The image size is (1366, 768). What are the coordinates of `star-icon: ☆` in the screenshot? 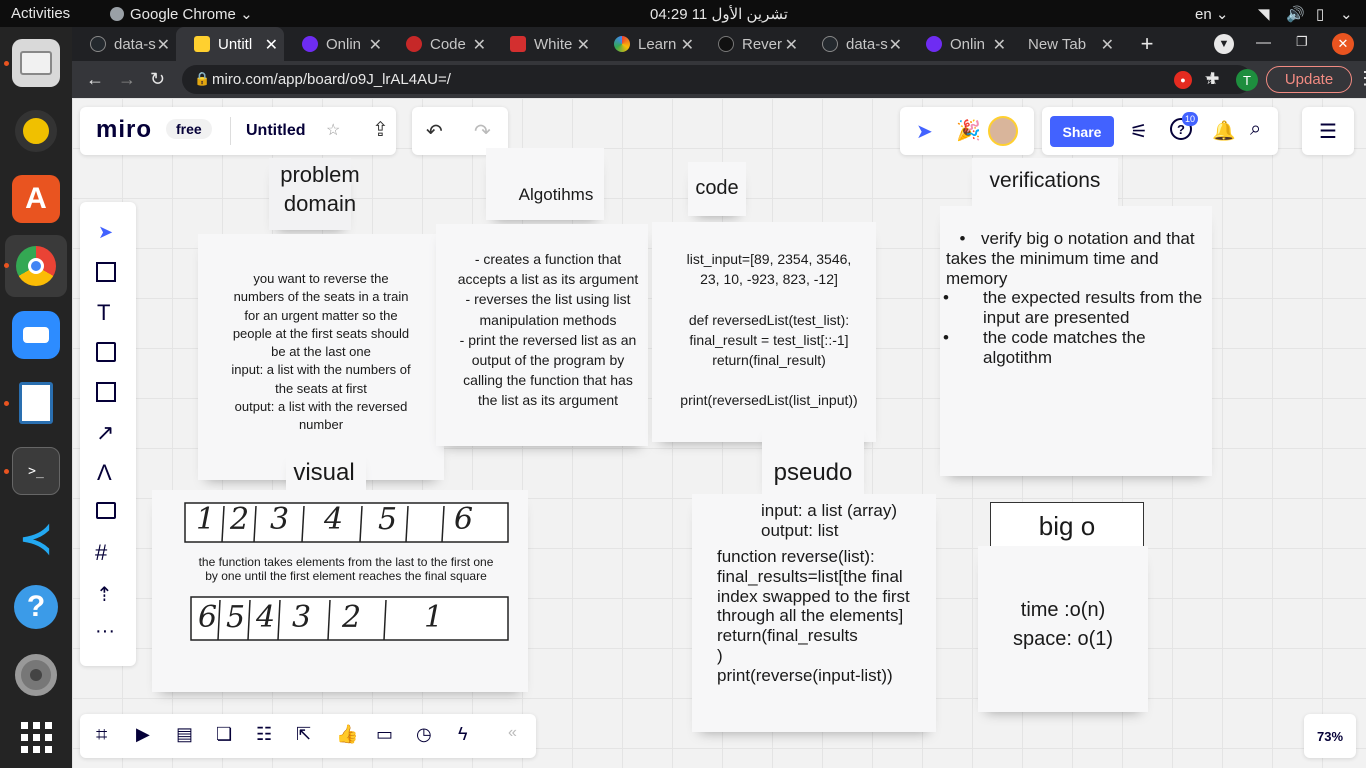 It's located at (333, 130).